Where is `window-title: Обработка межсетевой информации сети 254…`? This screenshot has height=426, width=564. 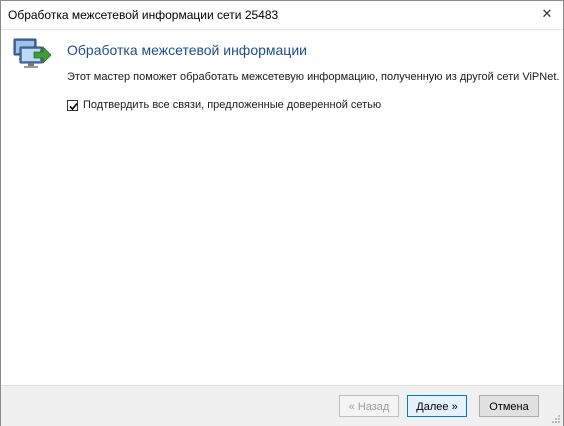
window-title: Обработка межсетевой информации сети 254… is located at coordinates (143, 15).